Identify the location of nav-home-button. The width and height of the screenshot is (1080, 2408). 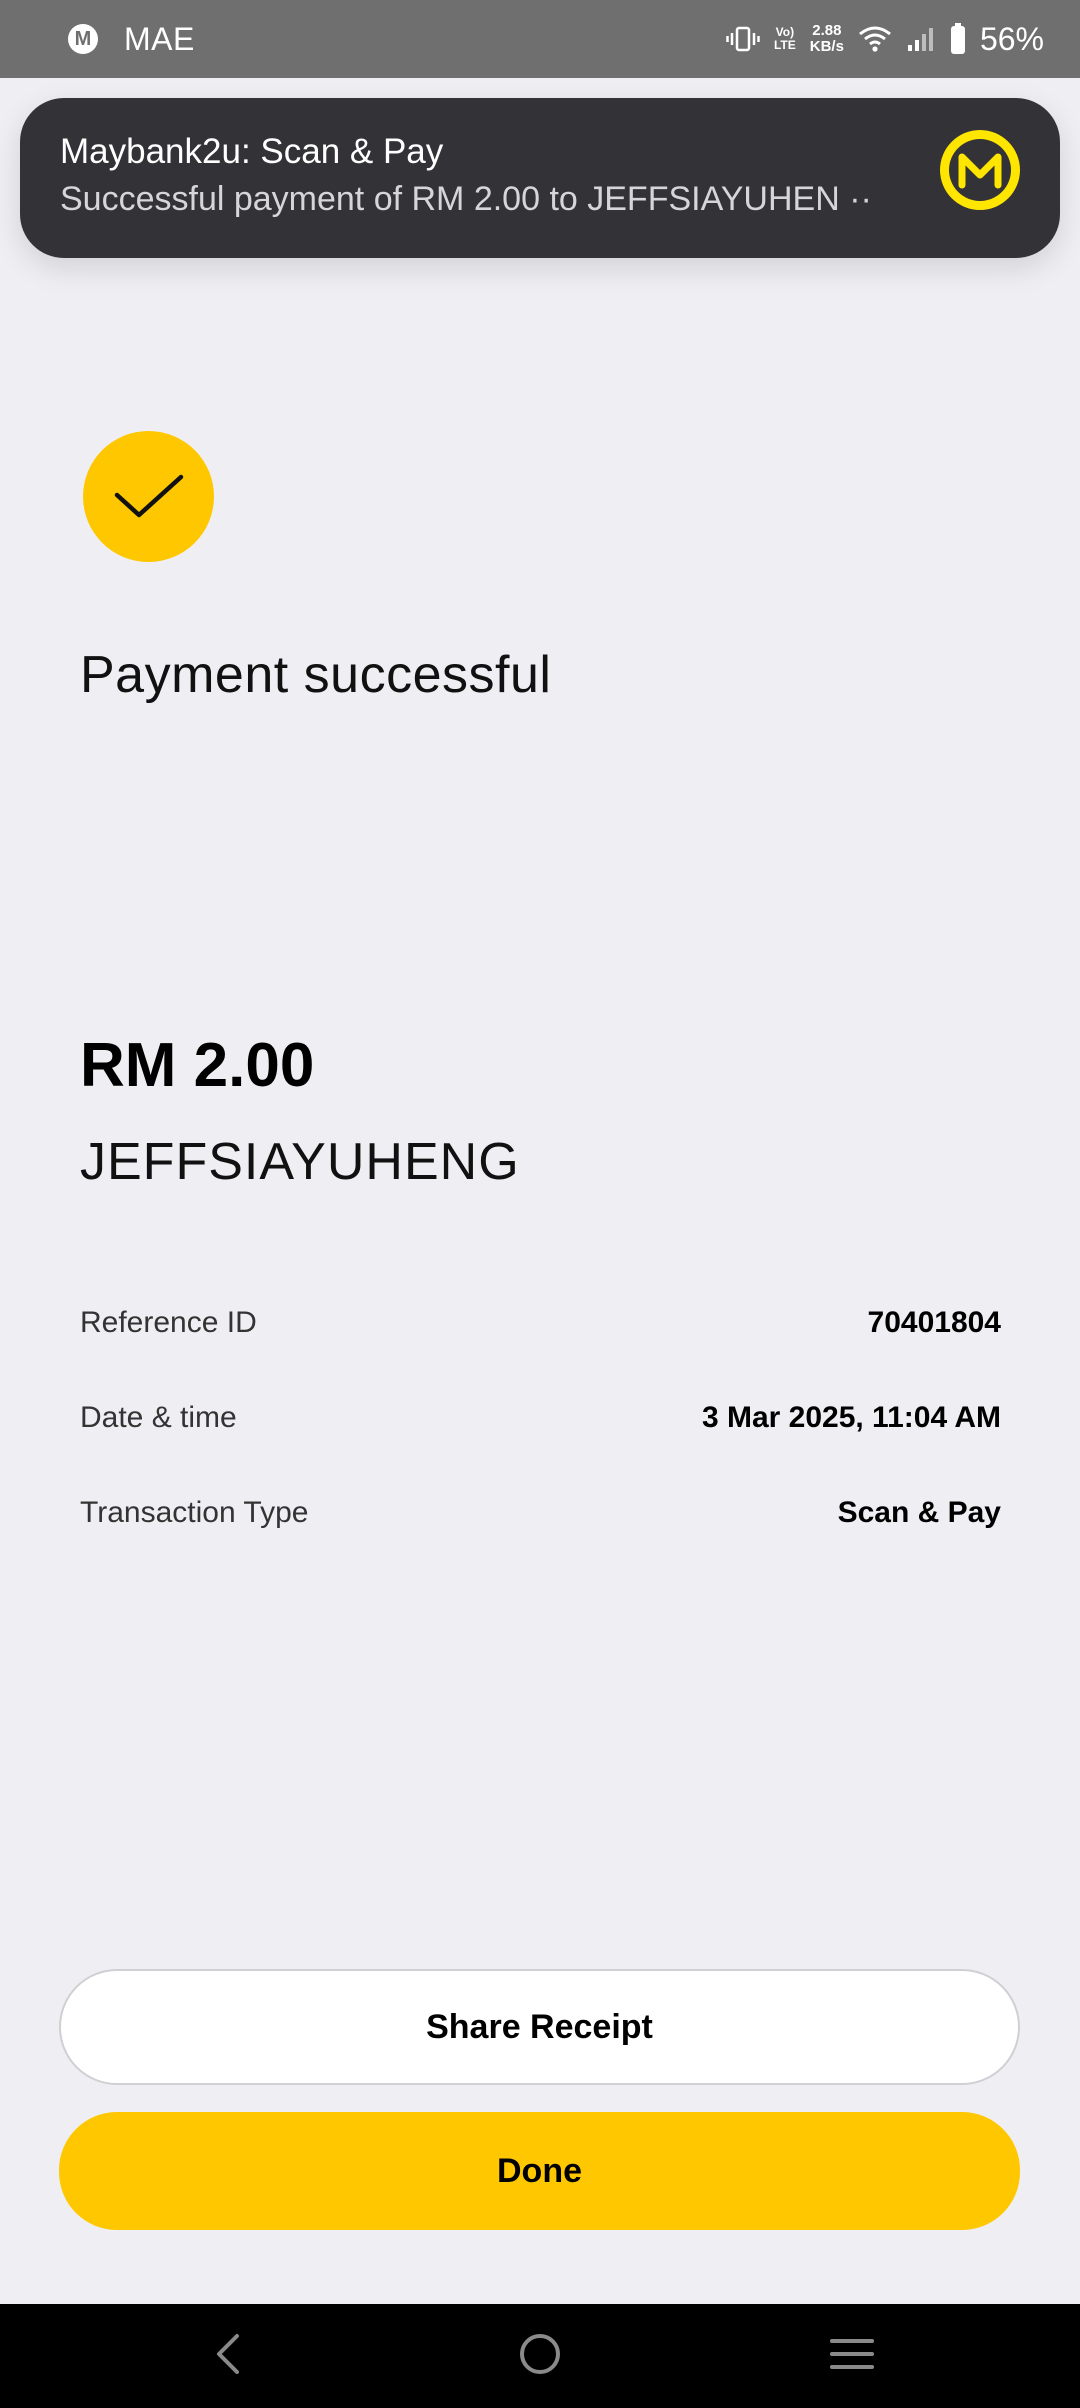
(540, 2356).